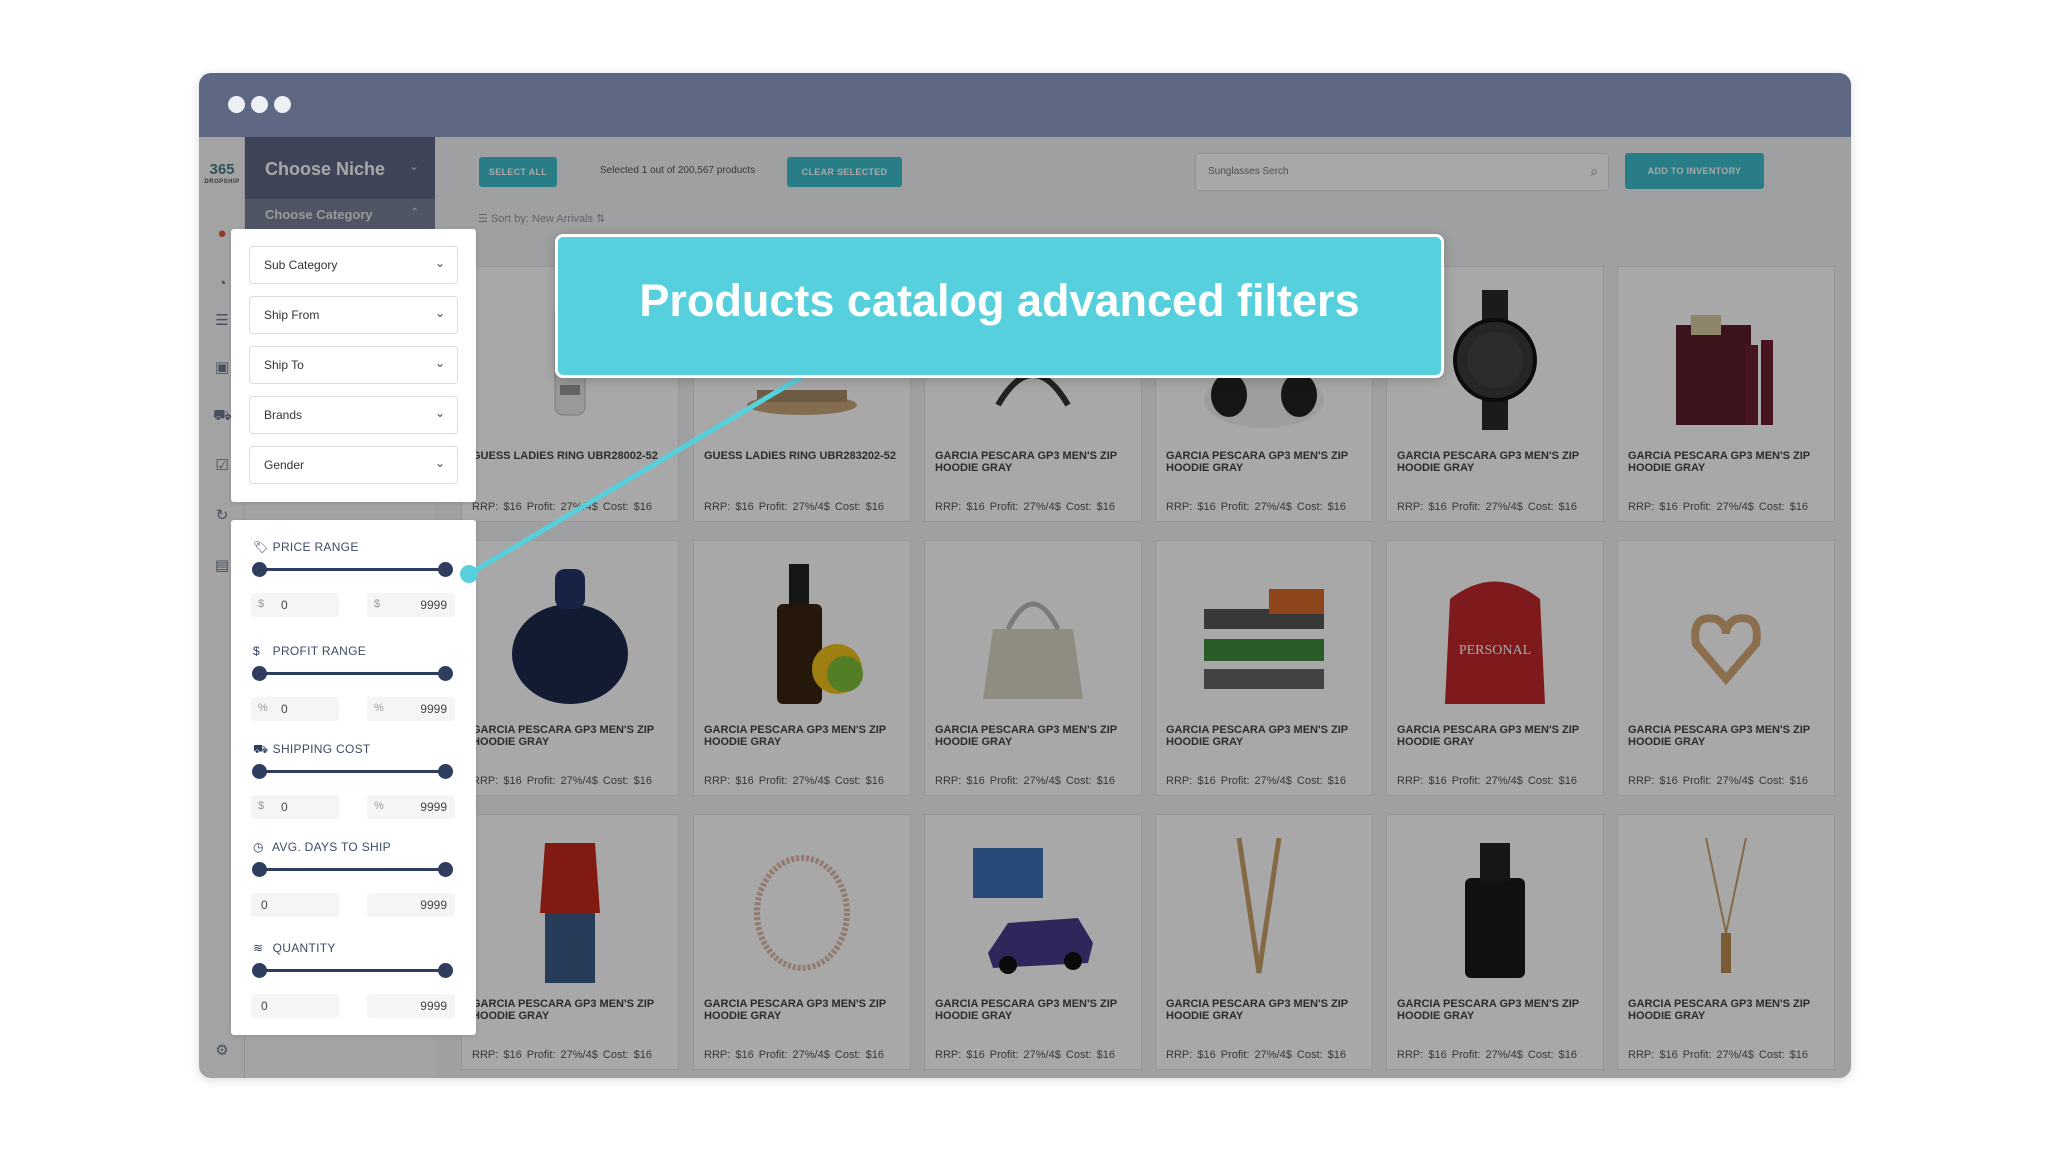  I want to click on window-dot-maximize, so click(282, 104).